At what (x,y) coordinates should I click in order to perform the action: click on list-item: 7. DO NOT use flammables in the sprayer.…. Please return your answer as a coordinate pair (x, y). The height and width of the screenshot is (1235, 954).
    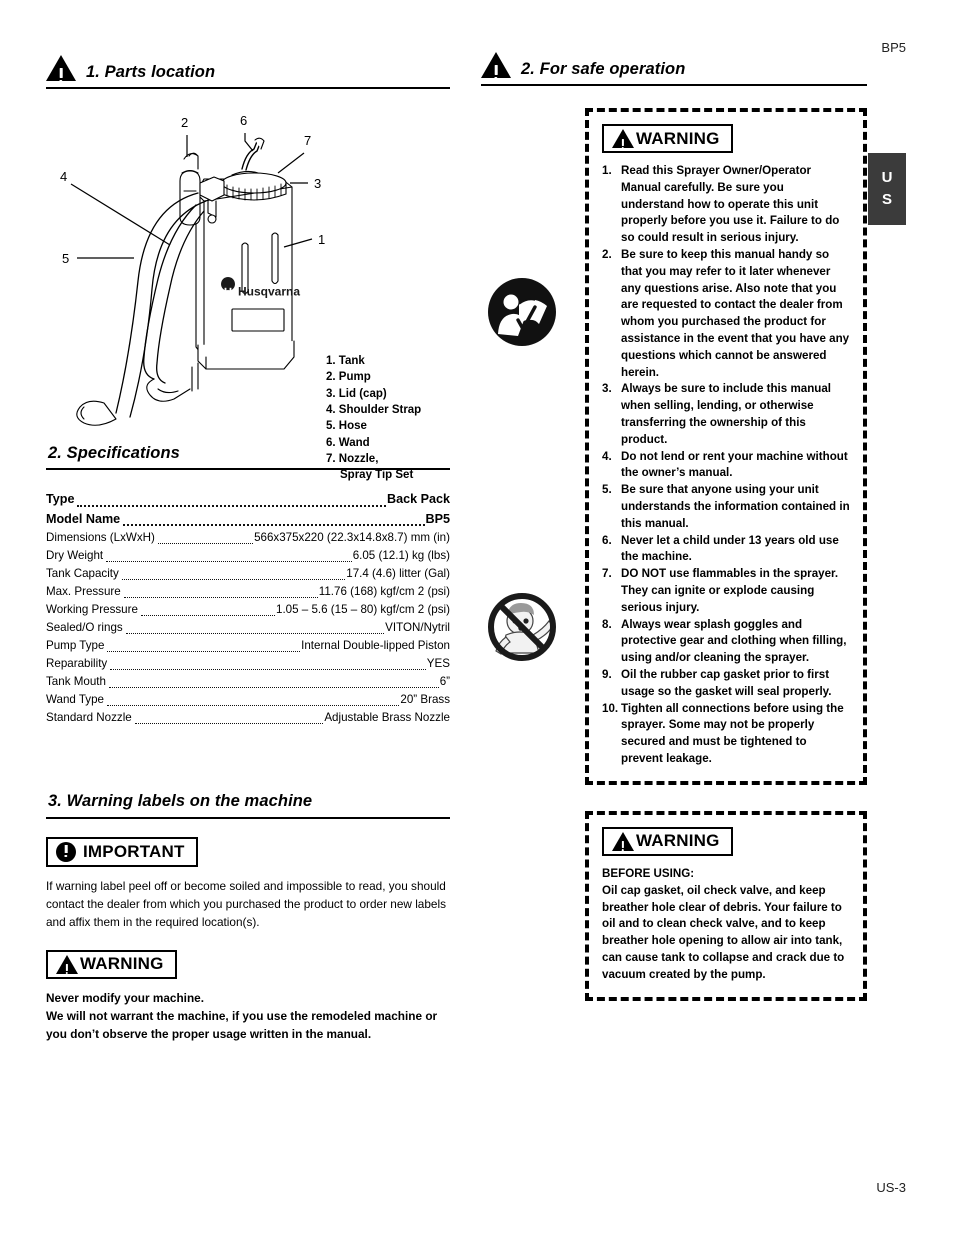
    Looking at the image, I should click on (726, 591).